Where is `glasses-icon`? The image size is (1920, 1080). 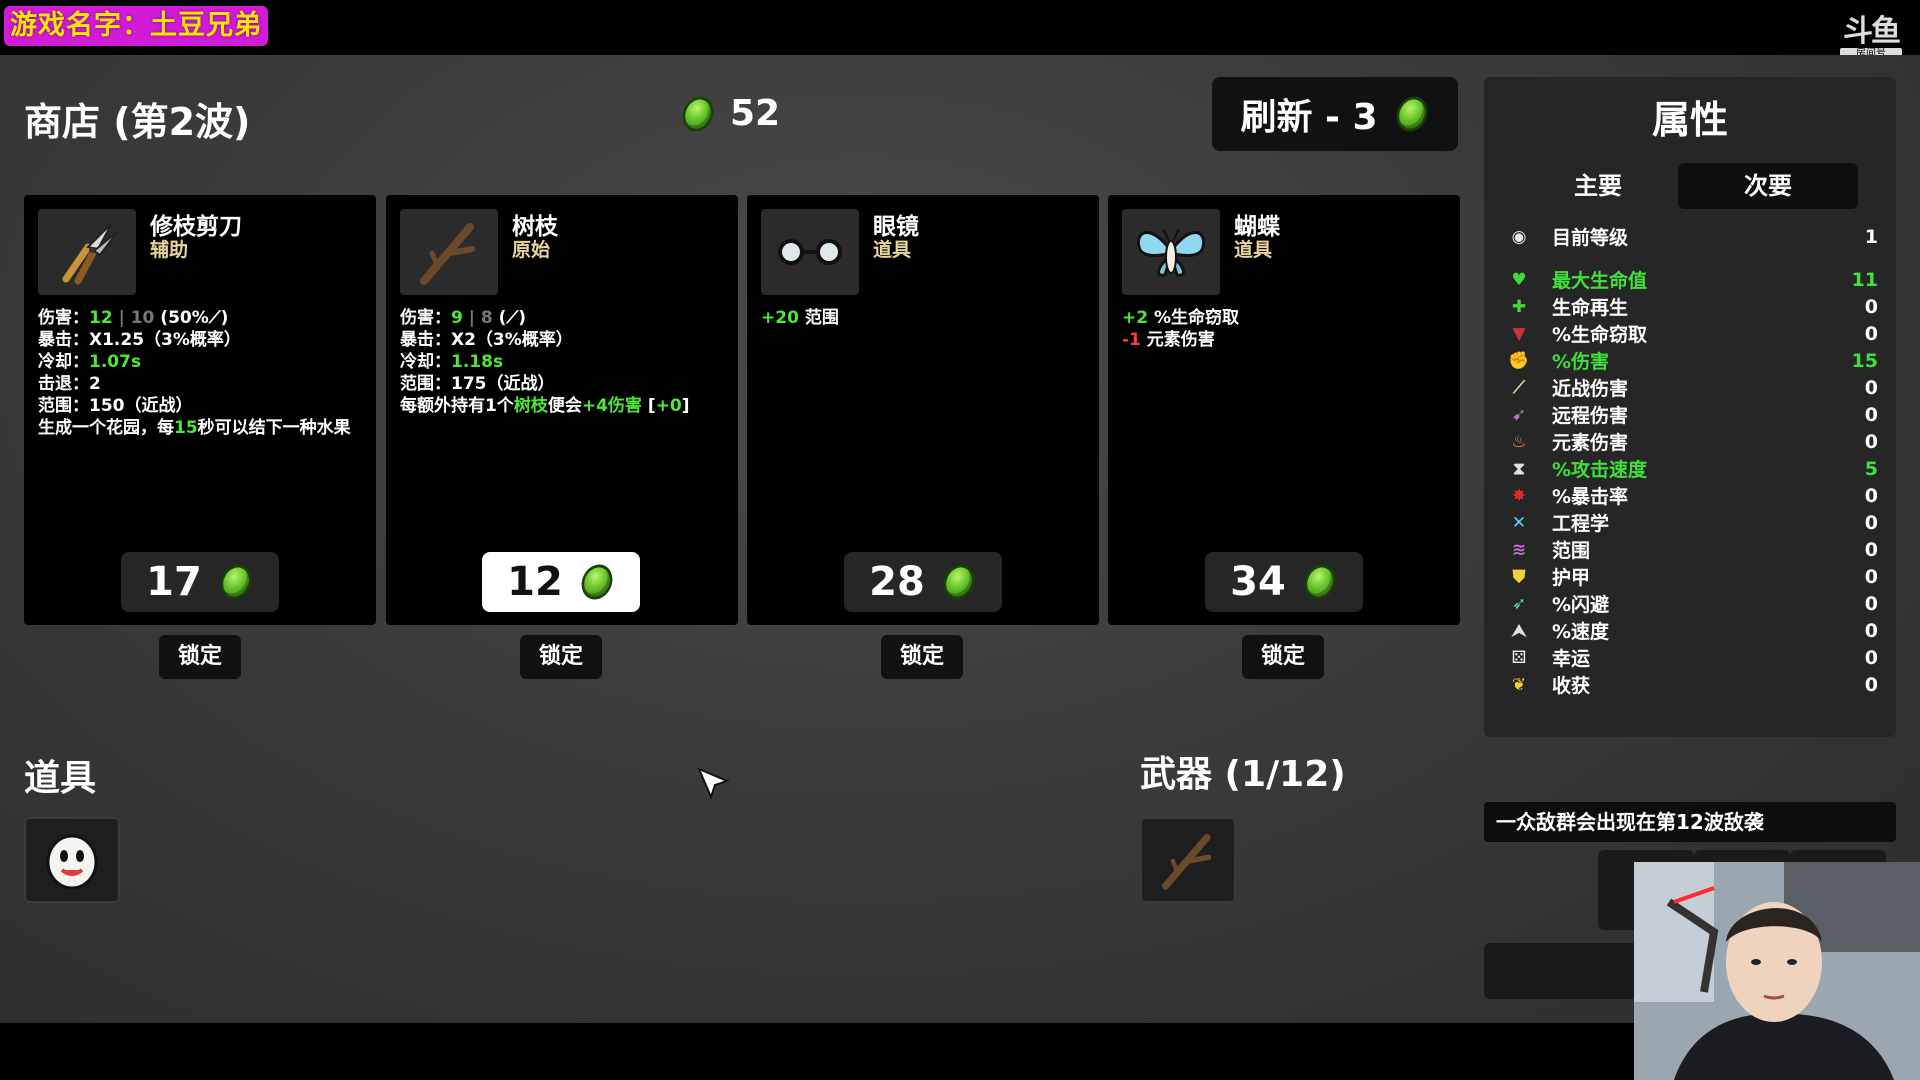 glasses-icon is located at coordinates (810, 252).